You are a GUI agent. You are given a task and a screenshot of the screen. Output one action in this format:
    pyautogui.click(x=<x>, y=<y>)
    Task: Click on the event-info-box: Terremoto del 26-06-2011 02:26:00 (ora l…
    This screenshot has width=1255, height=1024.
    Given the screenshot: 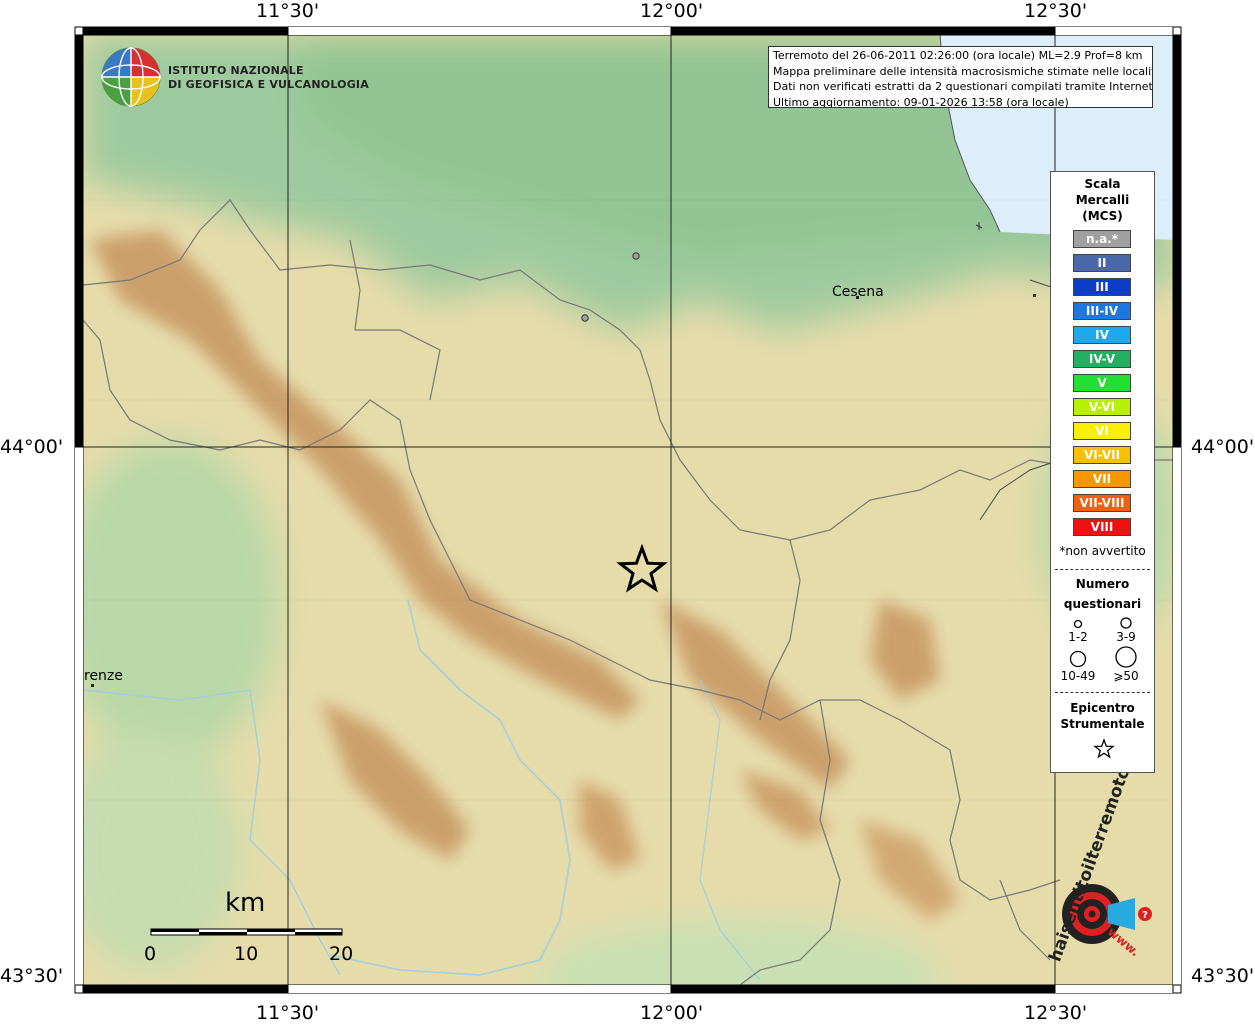 What is the action you would take?
    pyautogui.click(x=960, y=77)
    